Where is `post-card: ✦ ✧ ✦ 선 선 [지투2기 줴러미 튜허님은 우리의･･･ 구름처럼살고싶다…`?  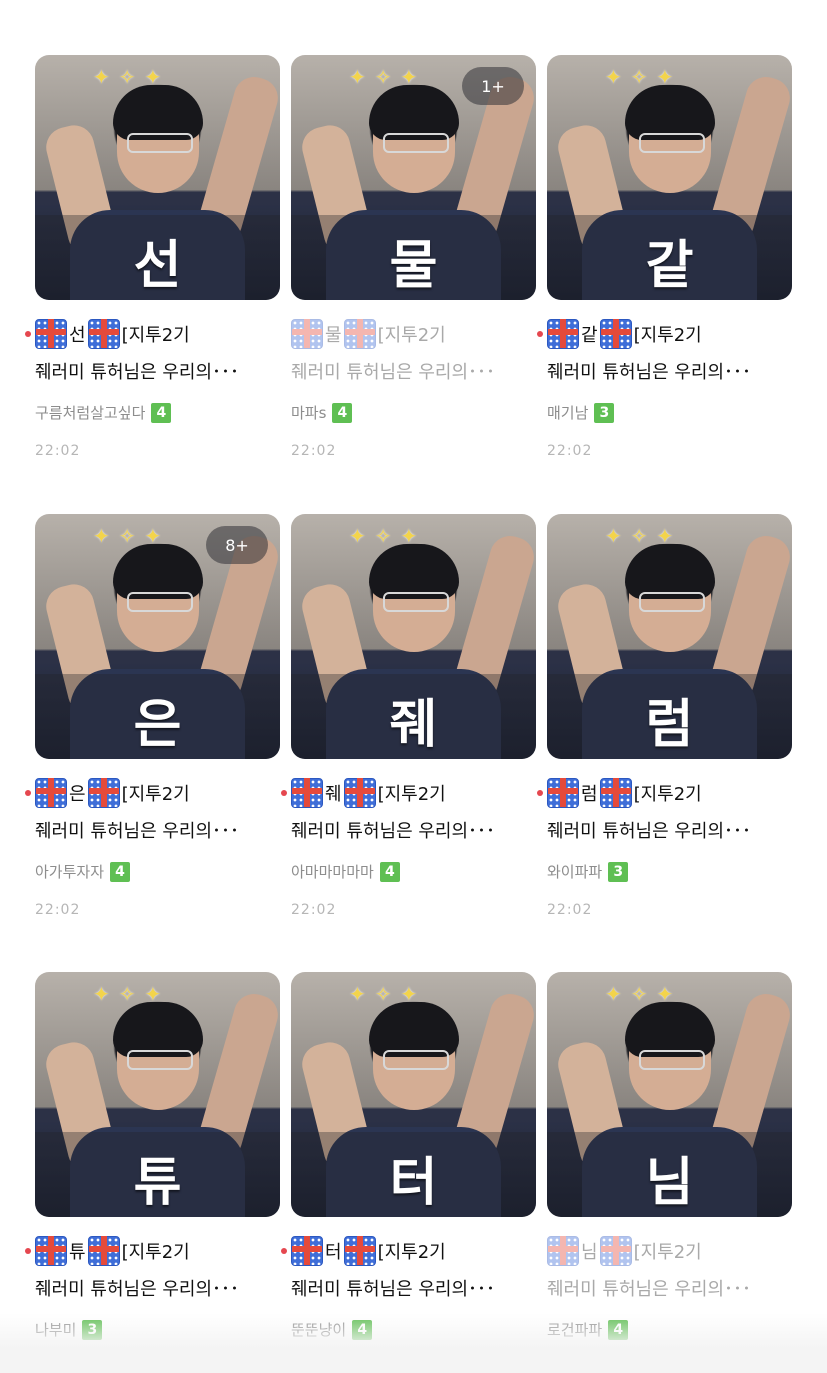
post-card: ✦ ✧ ✦ 선 선 [지투2기 줴러미 튜허님은 우리의･･･ 구름처럼살고싶다… is located at coordinates (152, 257).